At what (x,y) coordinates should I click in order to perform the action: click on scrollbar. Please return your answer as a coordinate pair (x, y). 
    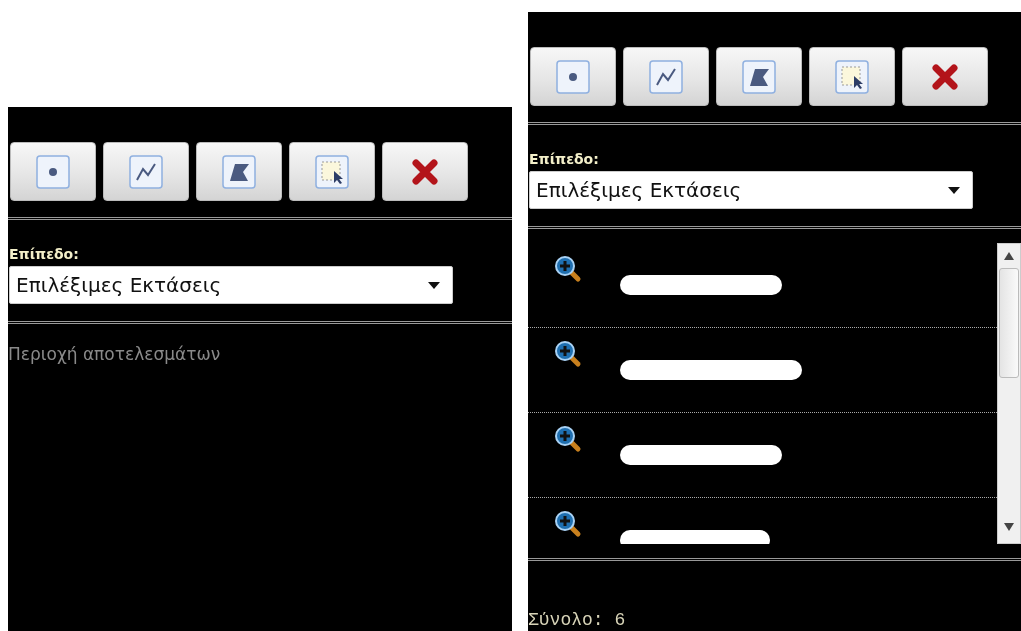
    Looking at the image, I should click on (1009, 393).